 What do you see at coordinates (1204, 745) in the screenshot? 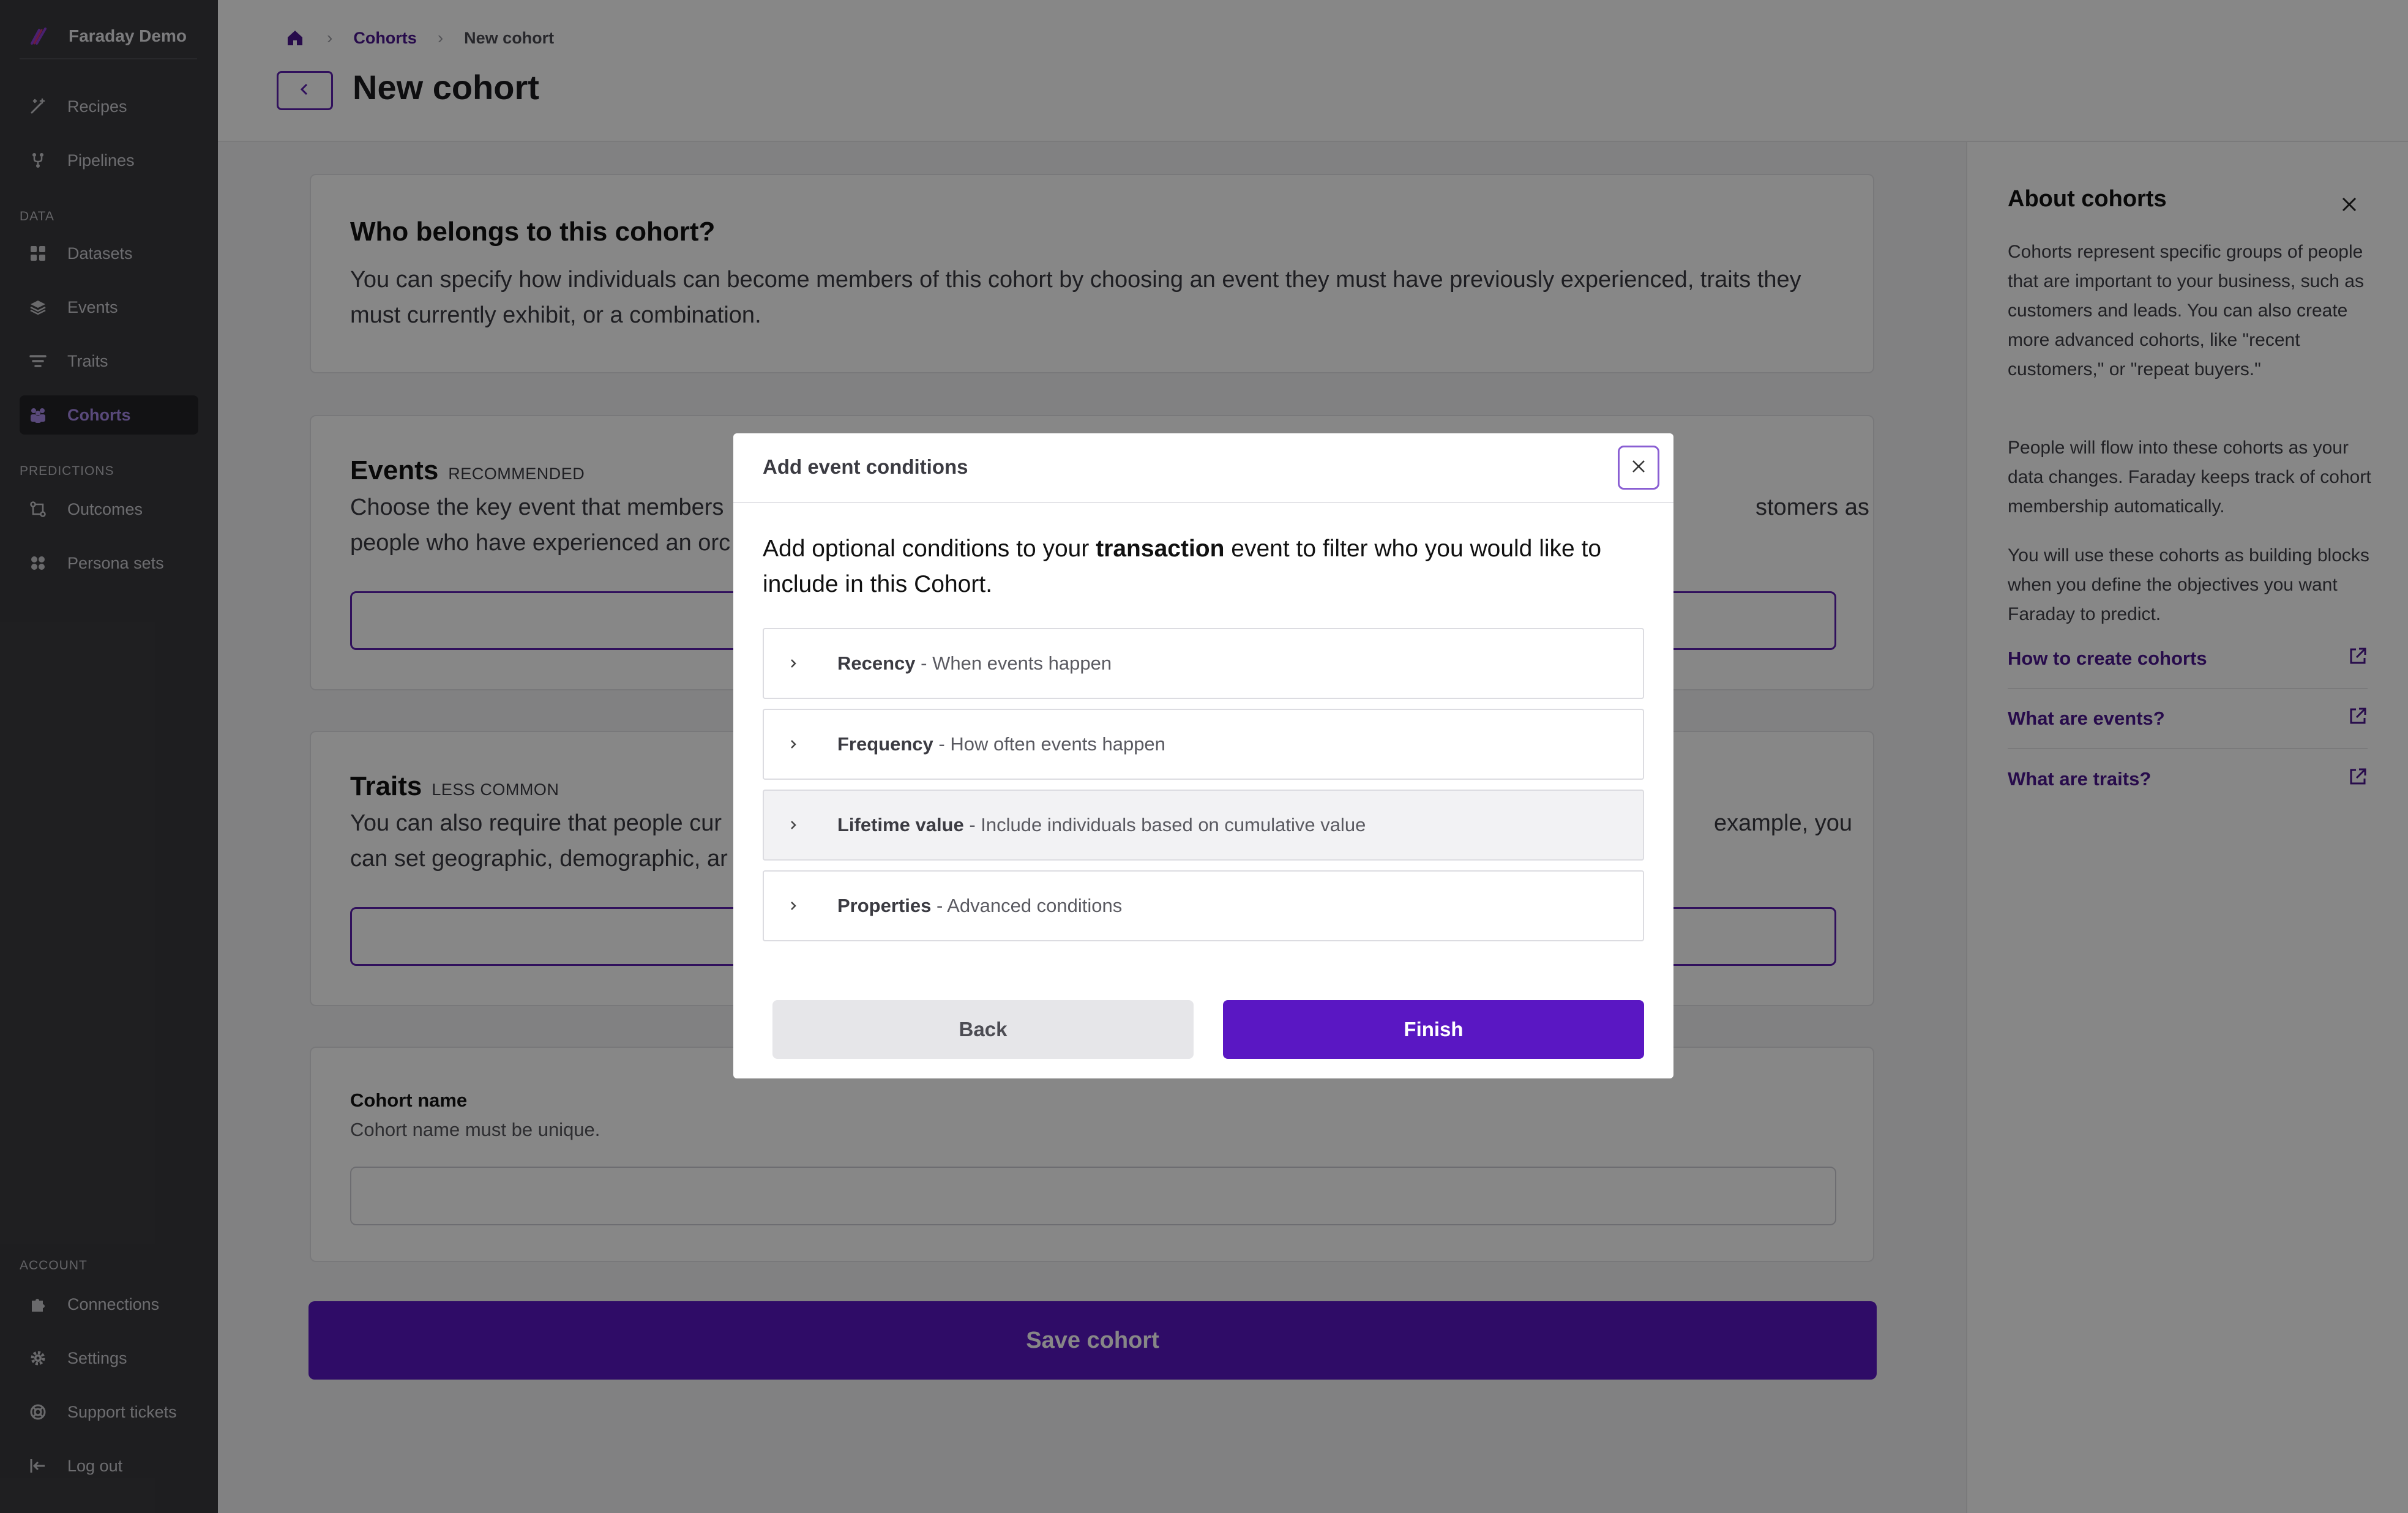
I see `accordion-frequency: Frequency - How often events happen` at bounding box center [1204, 745].